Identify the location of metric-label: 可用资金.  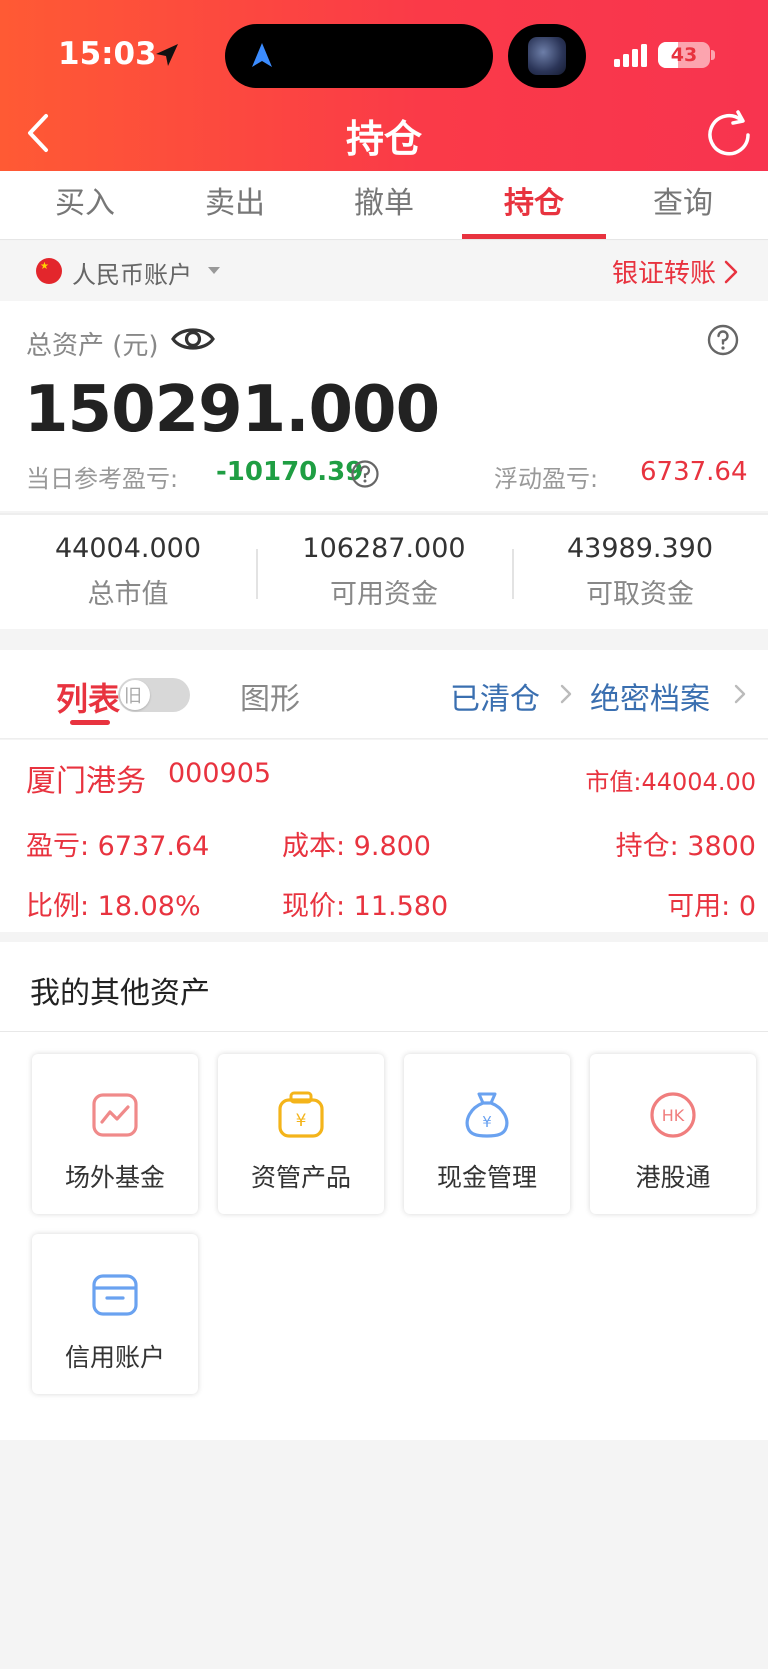
(384, 594).